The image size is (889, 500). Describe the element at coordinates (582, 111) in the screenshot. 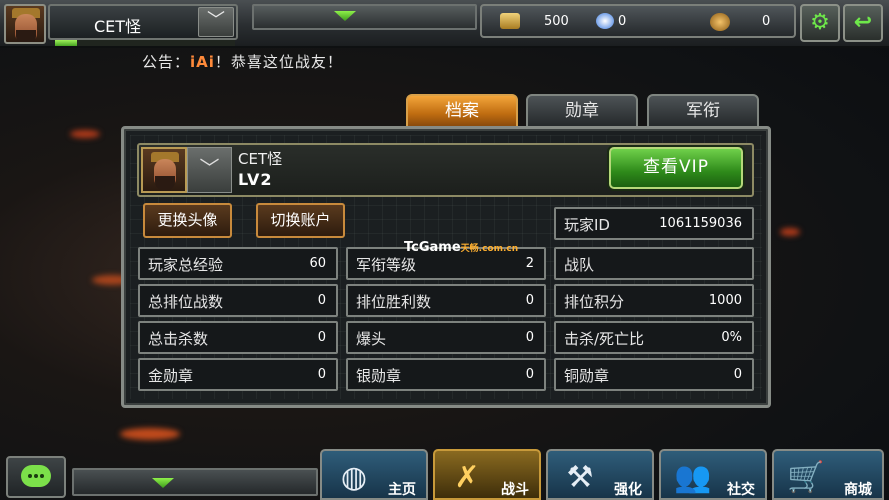

I see `tab-medals: 勋章` at that location.